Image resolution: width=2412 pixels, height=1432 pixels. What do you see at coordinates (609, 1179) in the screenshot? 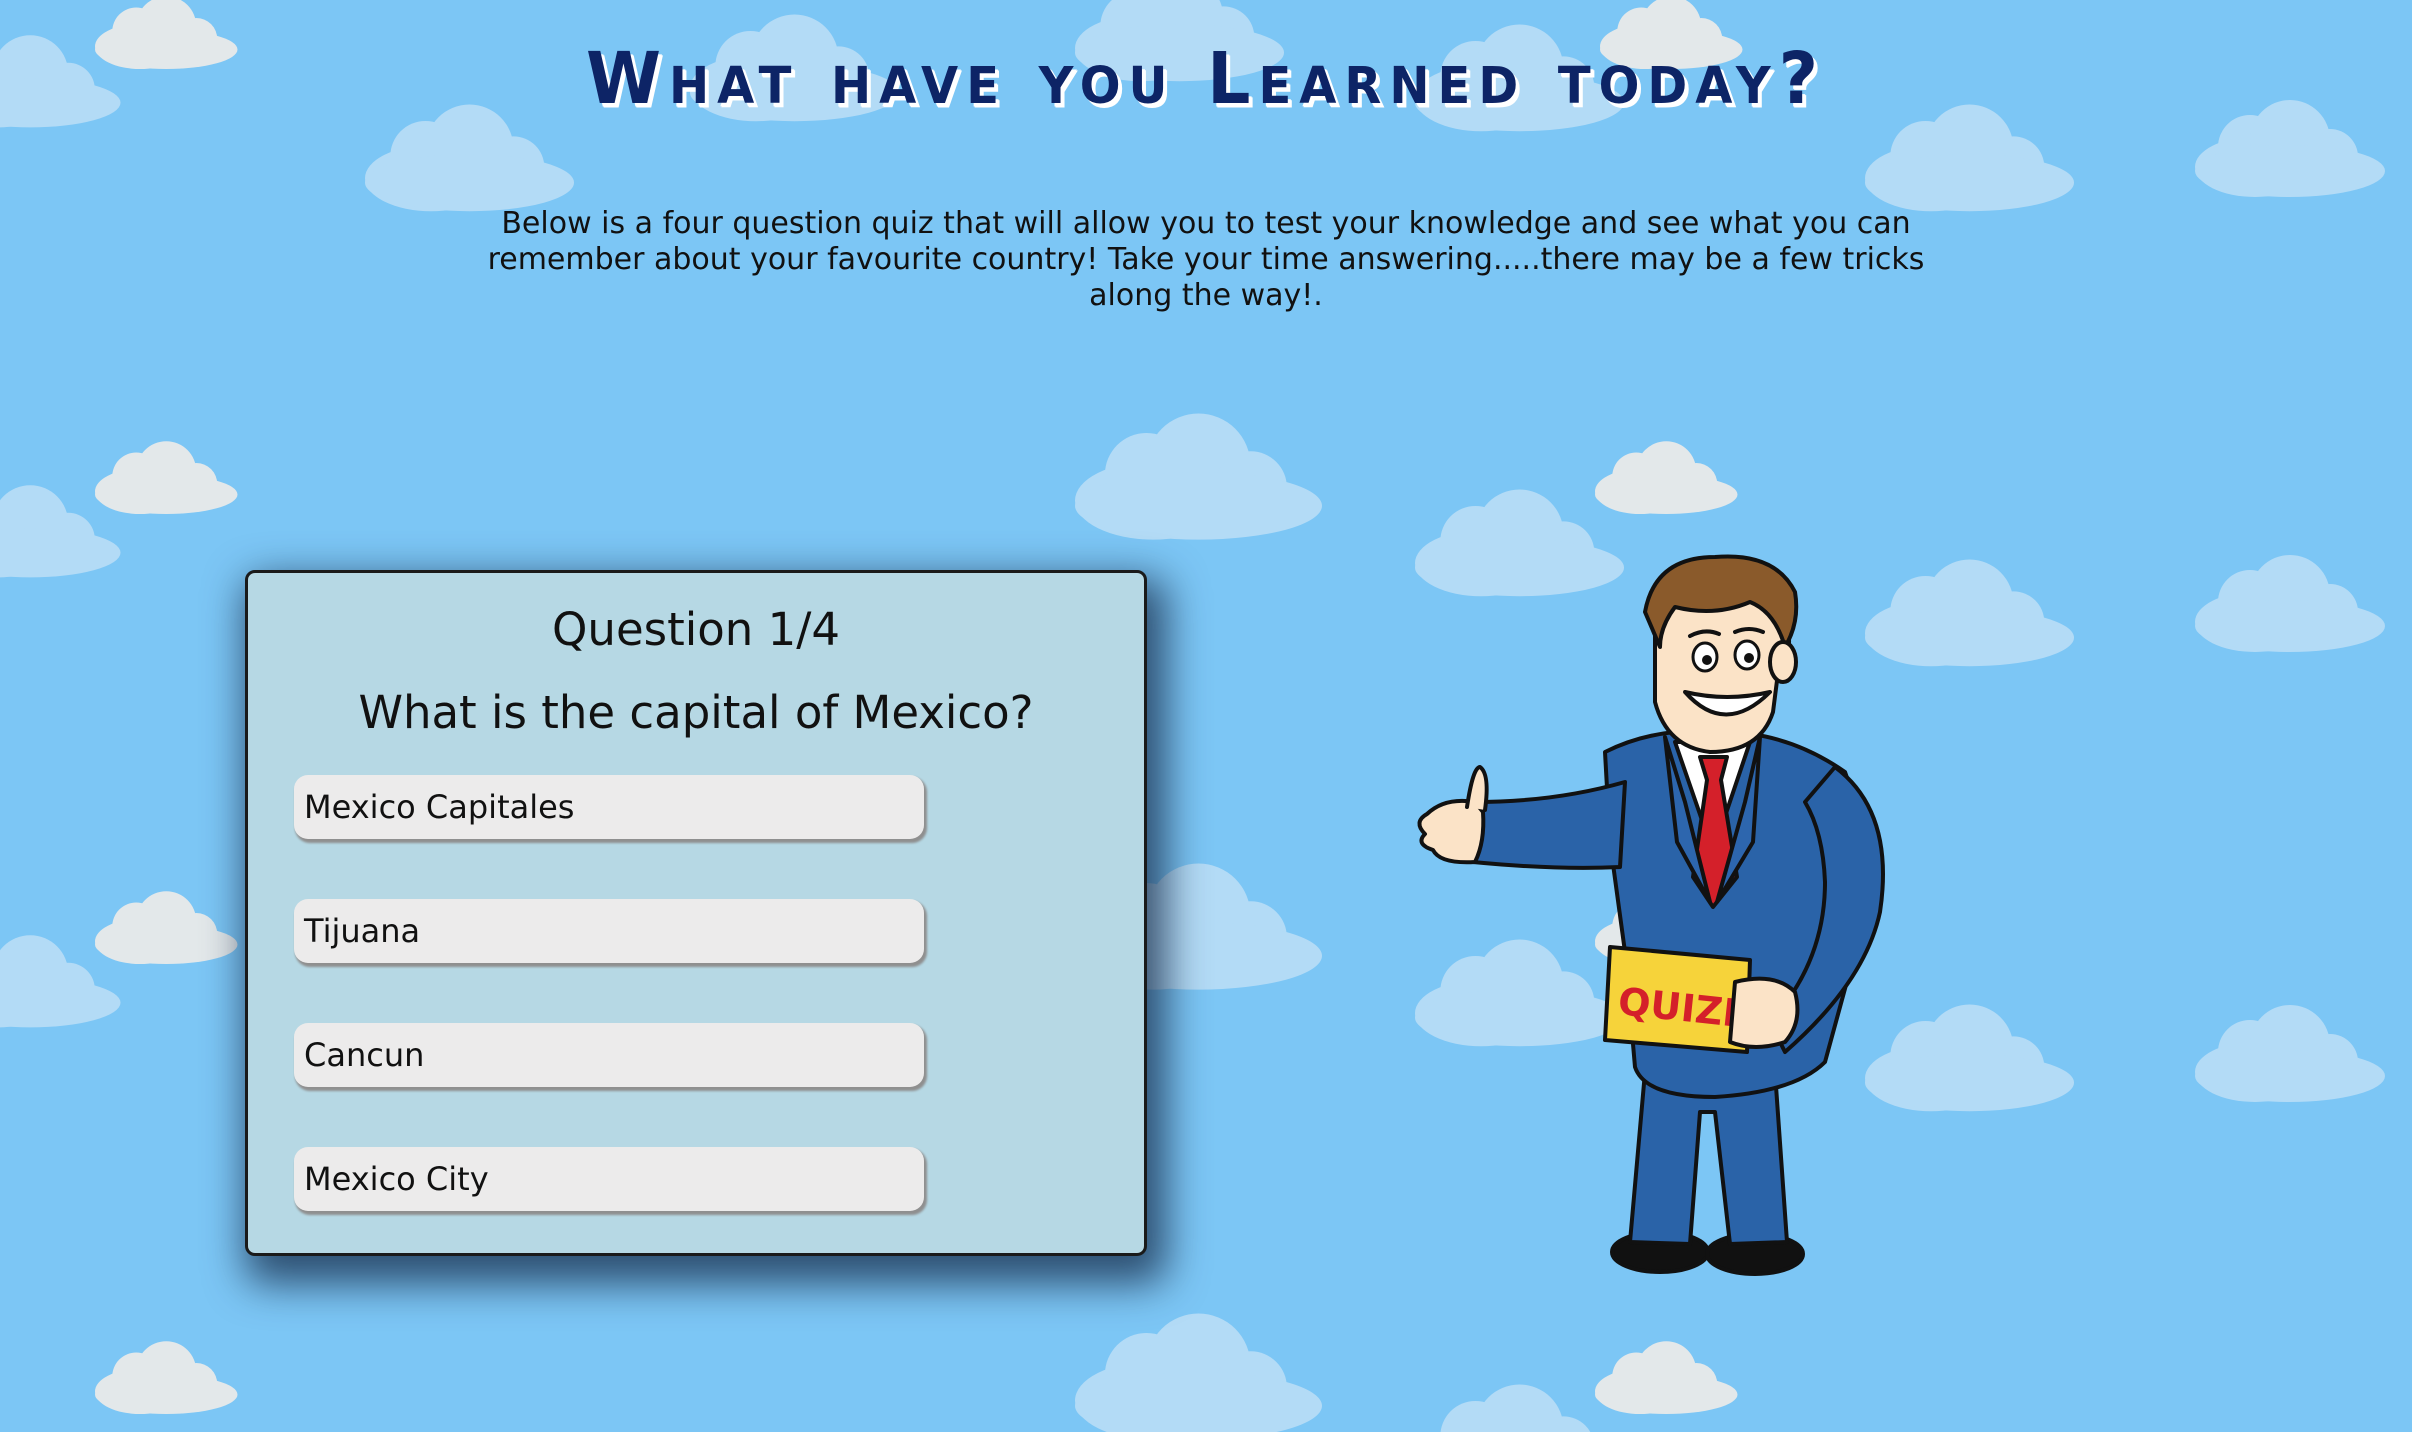
I see `answer-button-4: Mexico City` at bounding box center [609, 1179].